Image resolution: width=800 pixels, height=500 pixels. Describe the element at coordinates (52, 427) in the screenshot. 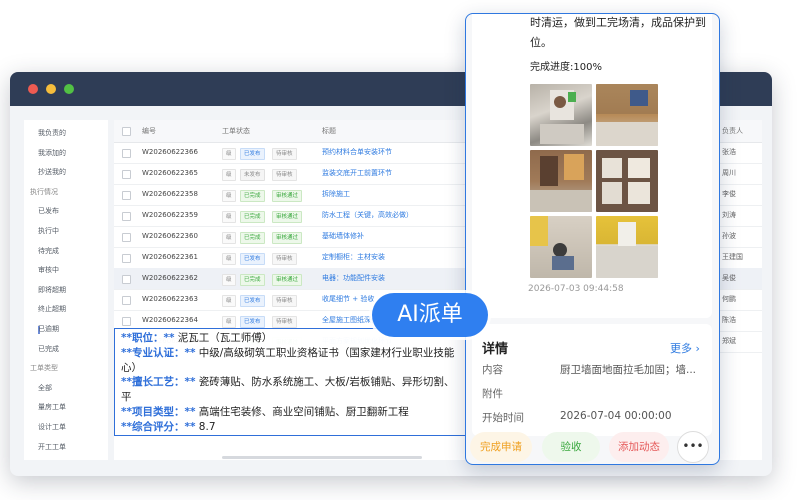

I see `sidebar-item: 设计工单` at that location.